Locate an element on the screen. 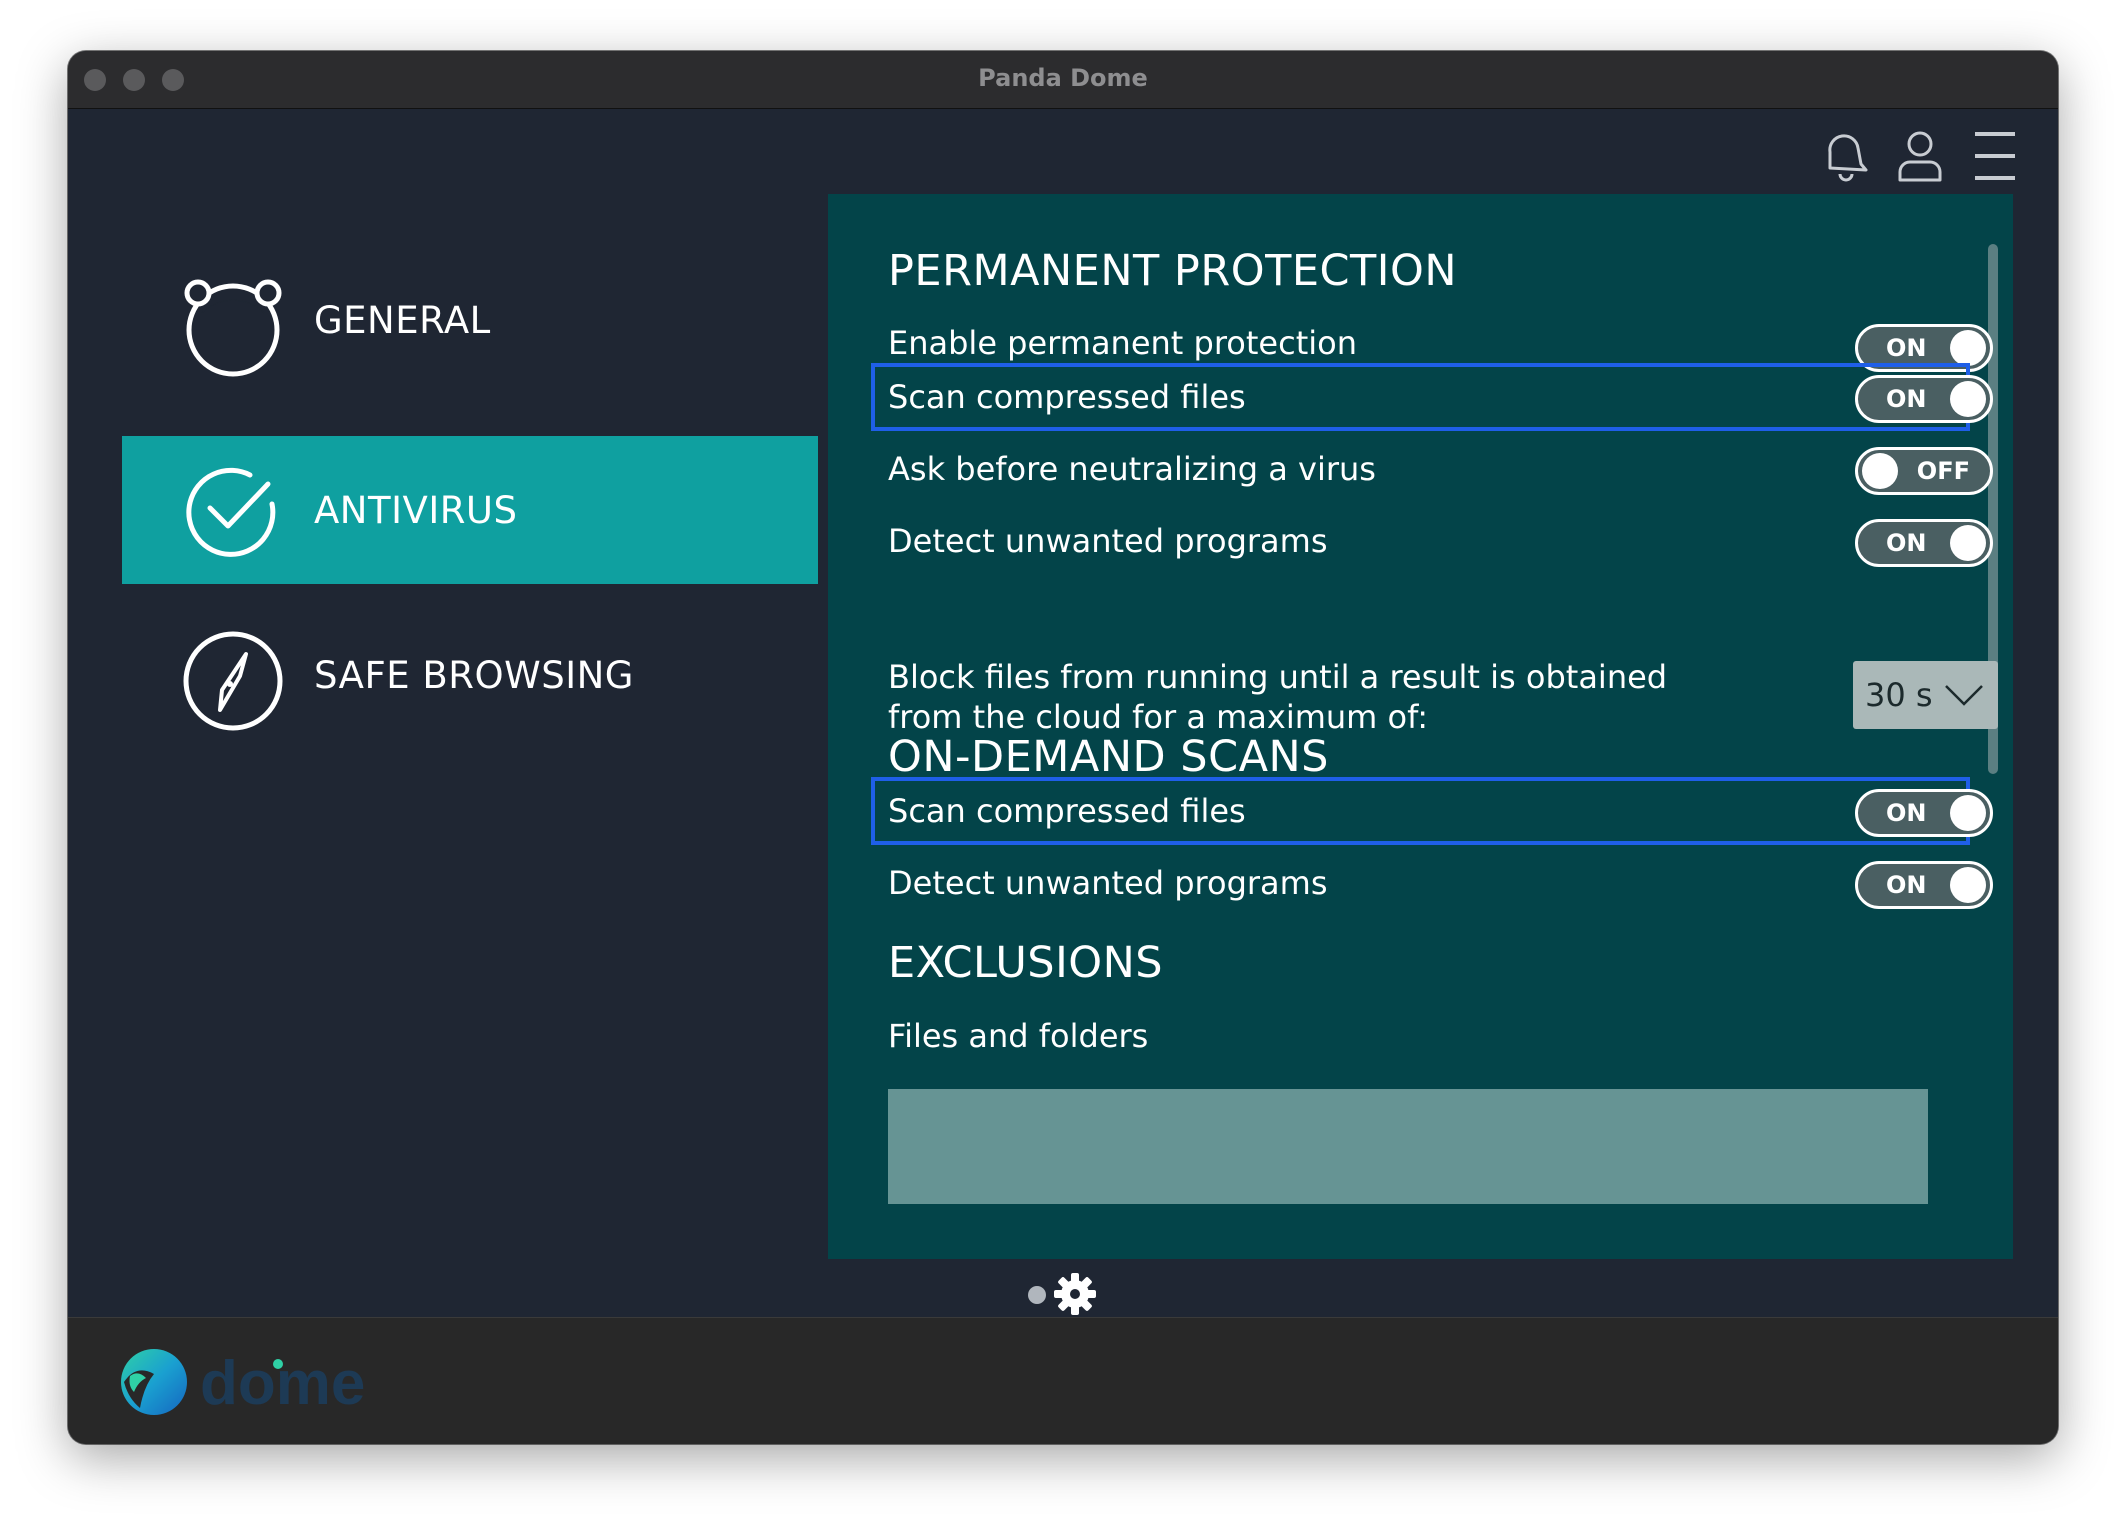 Image resolution: width=2126 pixels, height=1528 pixels. sidebar-item-label: SAFE BROWSING is located at coordinates (474, 675).